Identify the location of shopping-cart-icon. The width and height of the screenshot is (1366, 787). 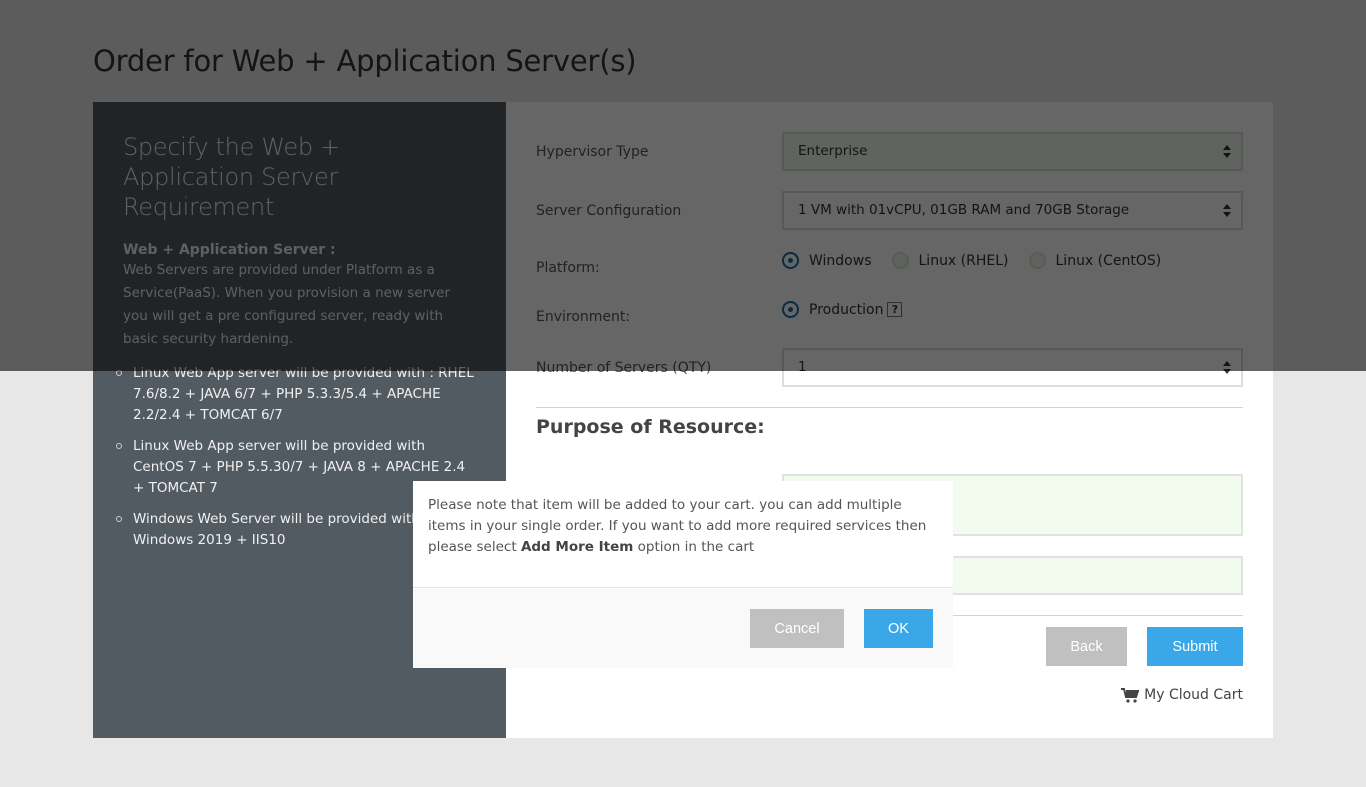
(1130, 695).